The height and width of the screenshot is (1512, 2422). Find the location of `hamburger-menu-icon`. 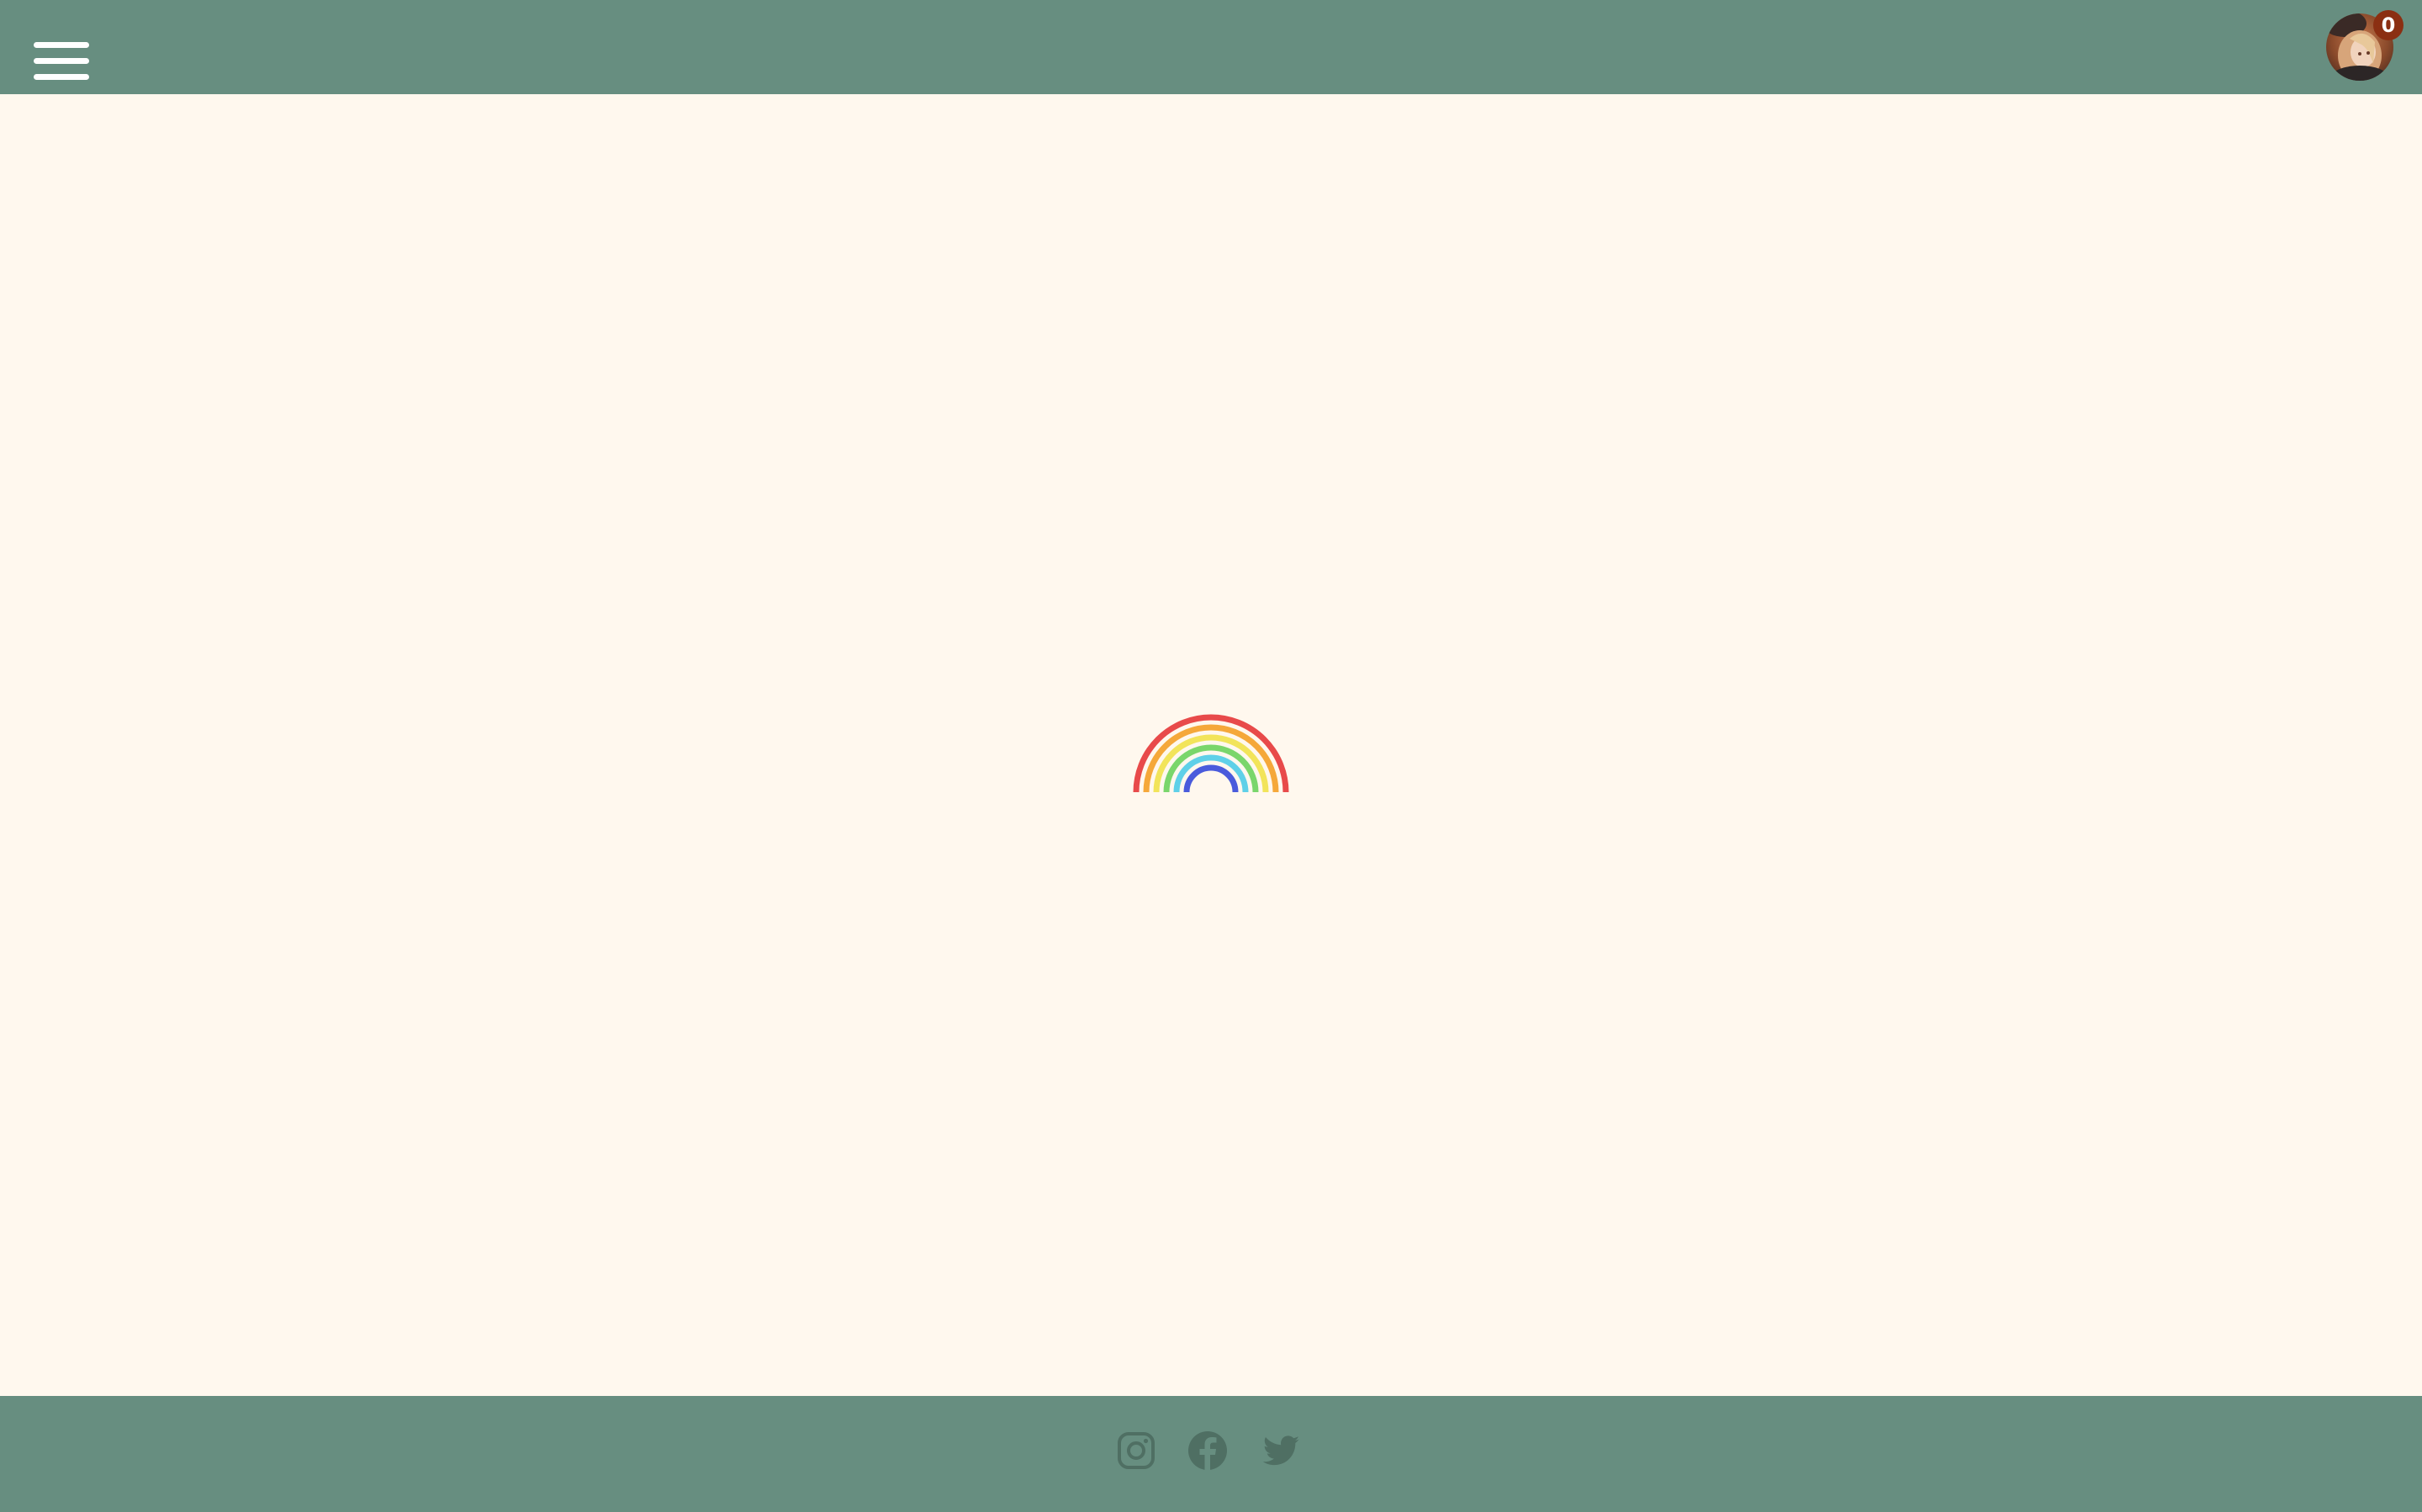

hamburger-menu-icon is located at coordinates (61, 61).